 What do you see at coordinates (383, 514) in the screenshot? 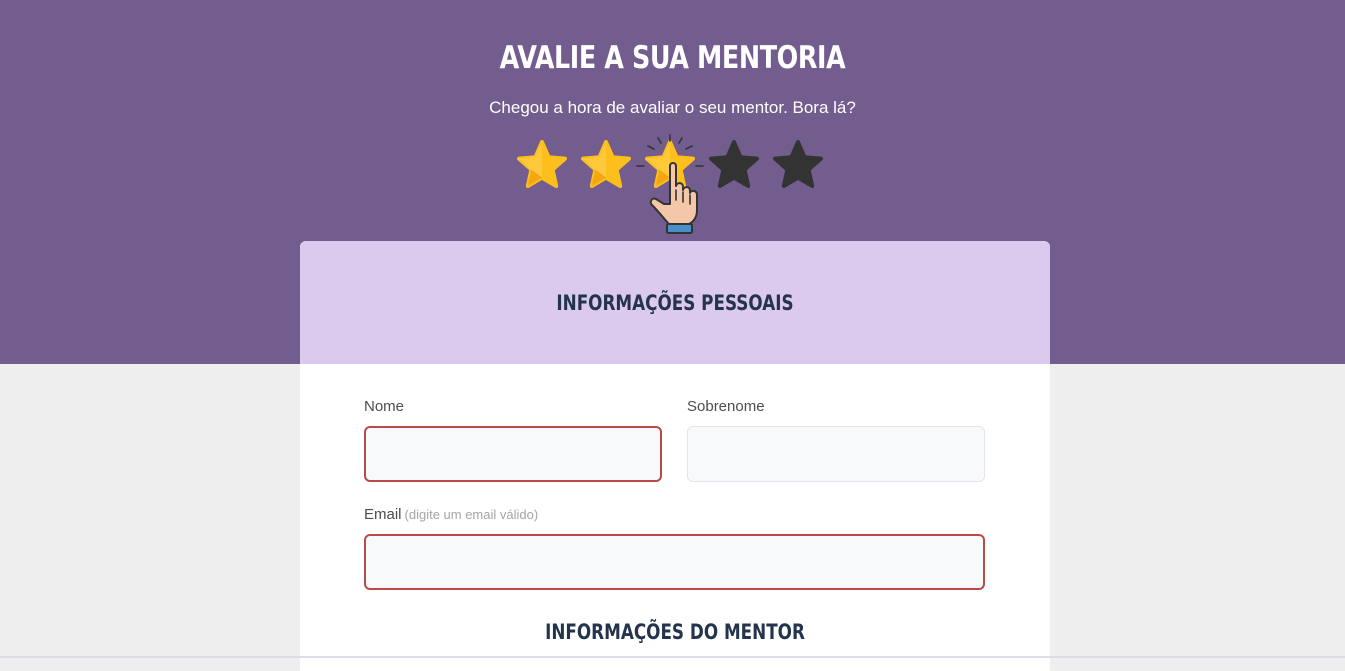
I see `email-label-text: Email` at bounding box center [383, 514].